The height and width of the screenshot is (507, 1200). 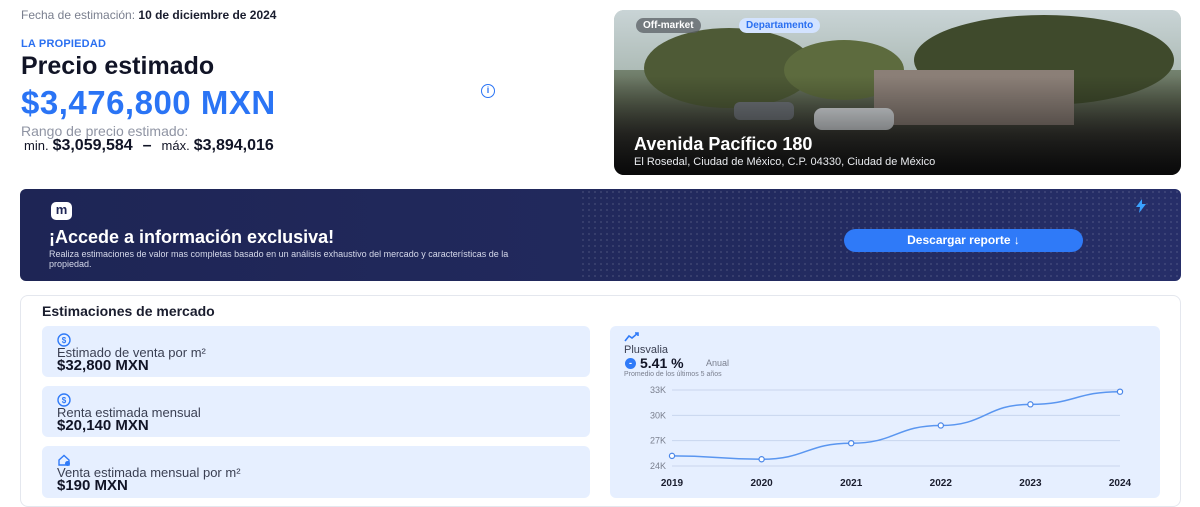 What do you see at coordinates (36, 145) in the screenshot?
I see `min-label: min.` at bounding box center [36, 145].